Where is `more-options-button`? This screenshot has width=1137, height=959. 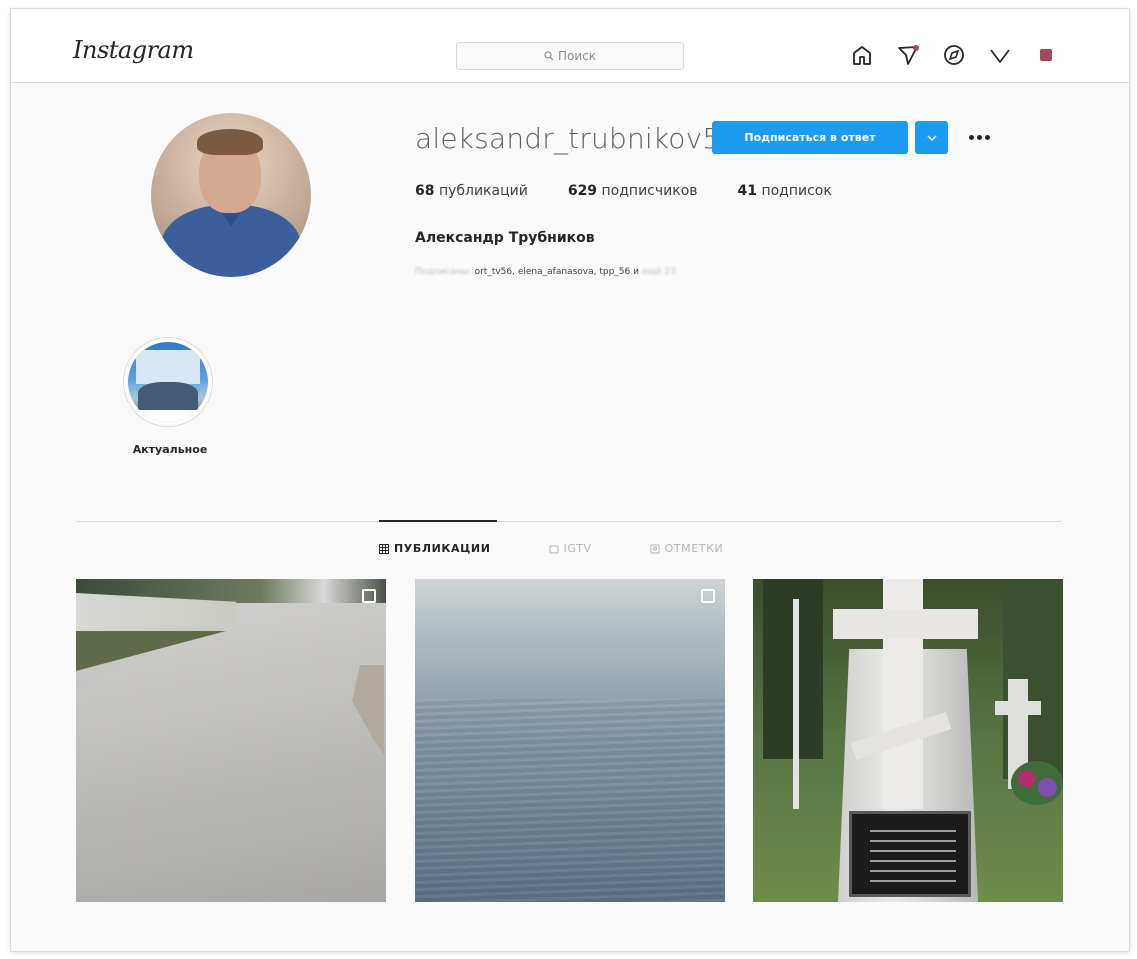
more-options-button is located at coordinates (979, 137).